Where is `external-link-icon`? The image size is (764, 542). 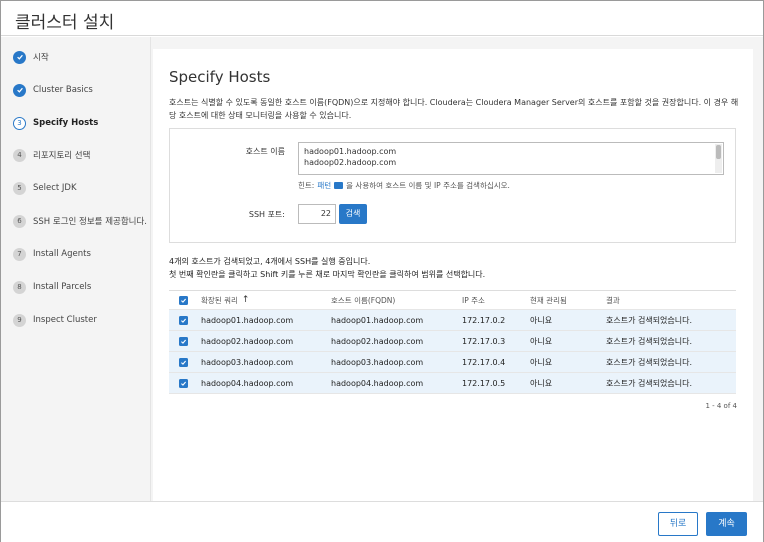
external-link-icon is located at coordinates (339, 185).